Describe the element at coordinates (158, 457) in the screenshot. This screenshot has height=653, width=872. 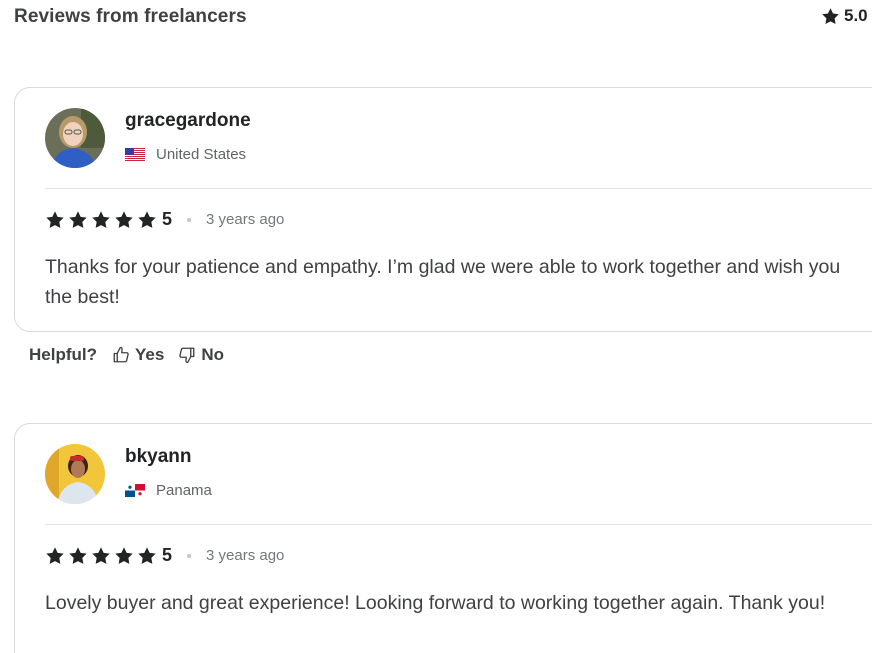
I see `reviewer-username: bkyann` at that location.